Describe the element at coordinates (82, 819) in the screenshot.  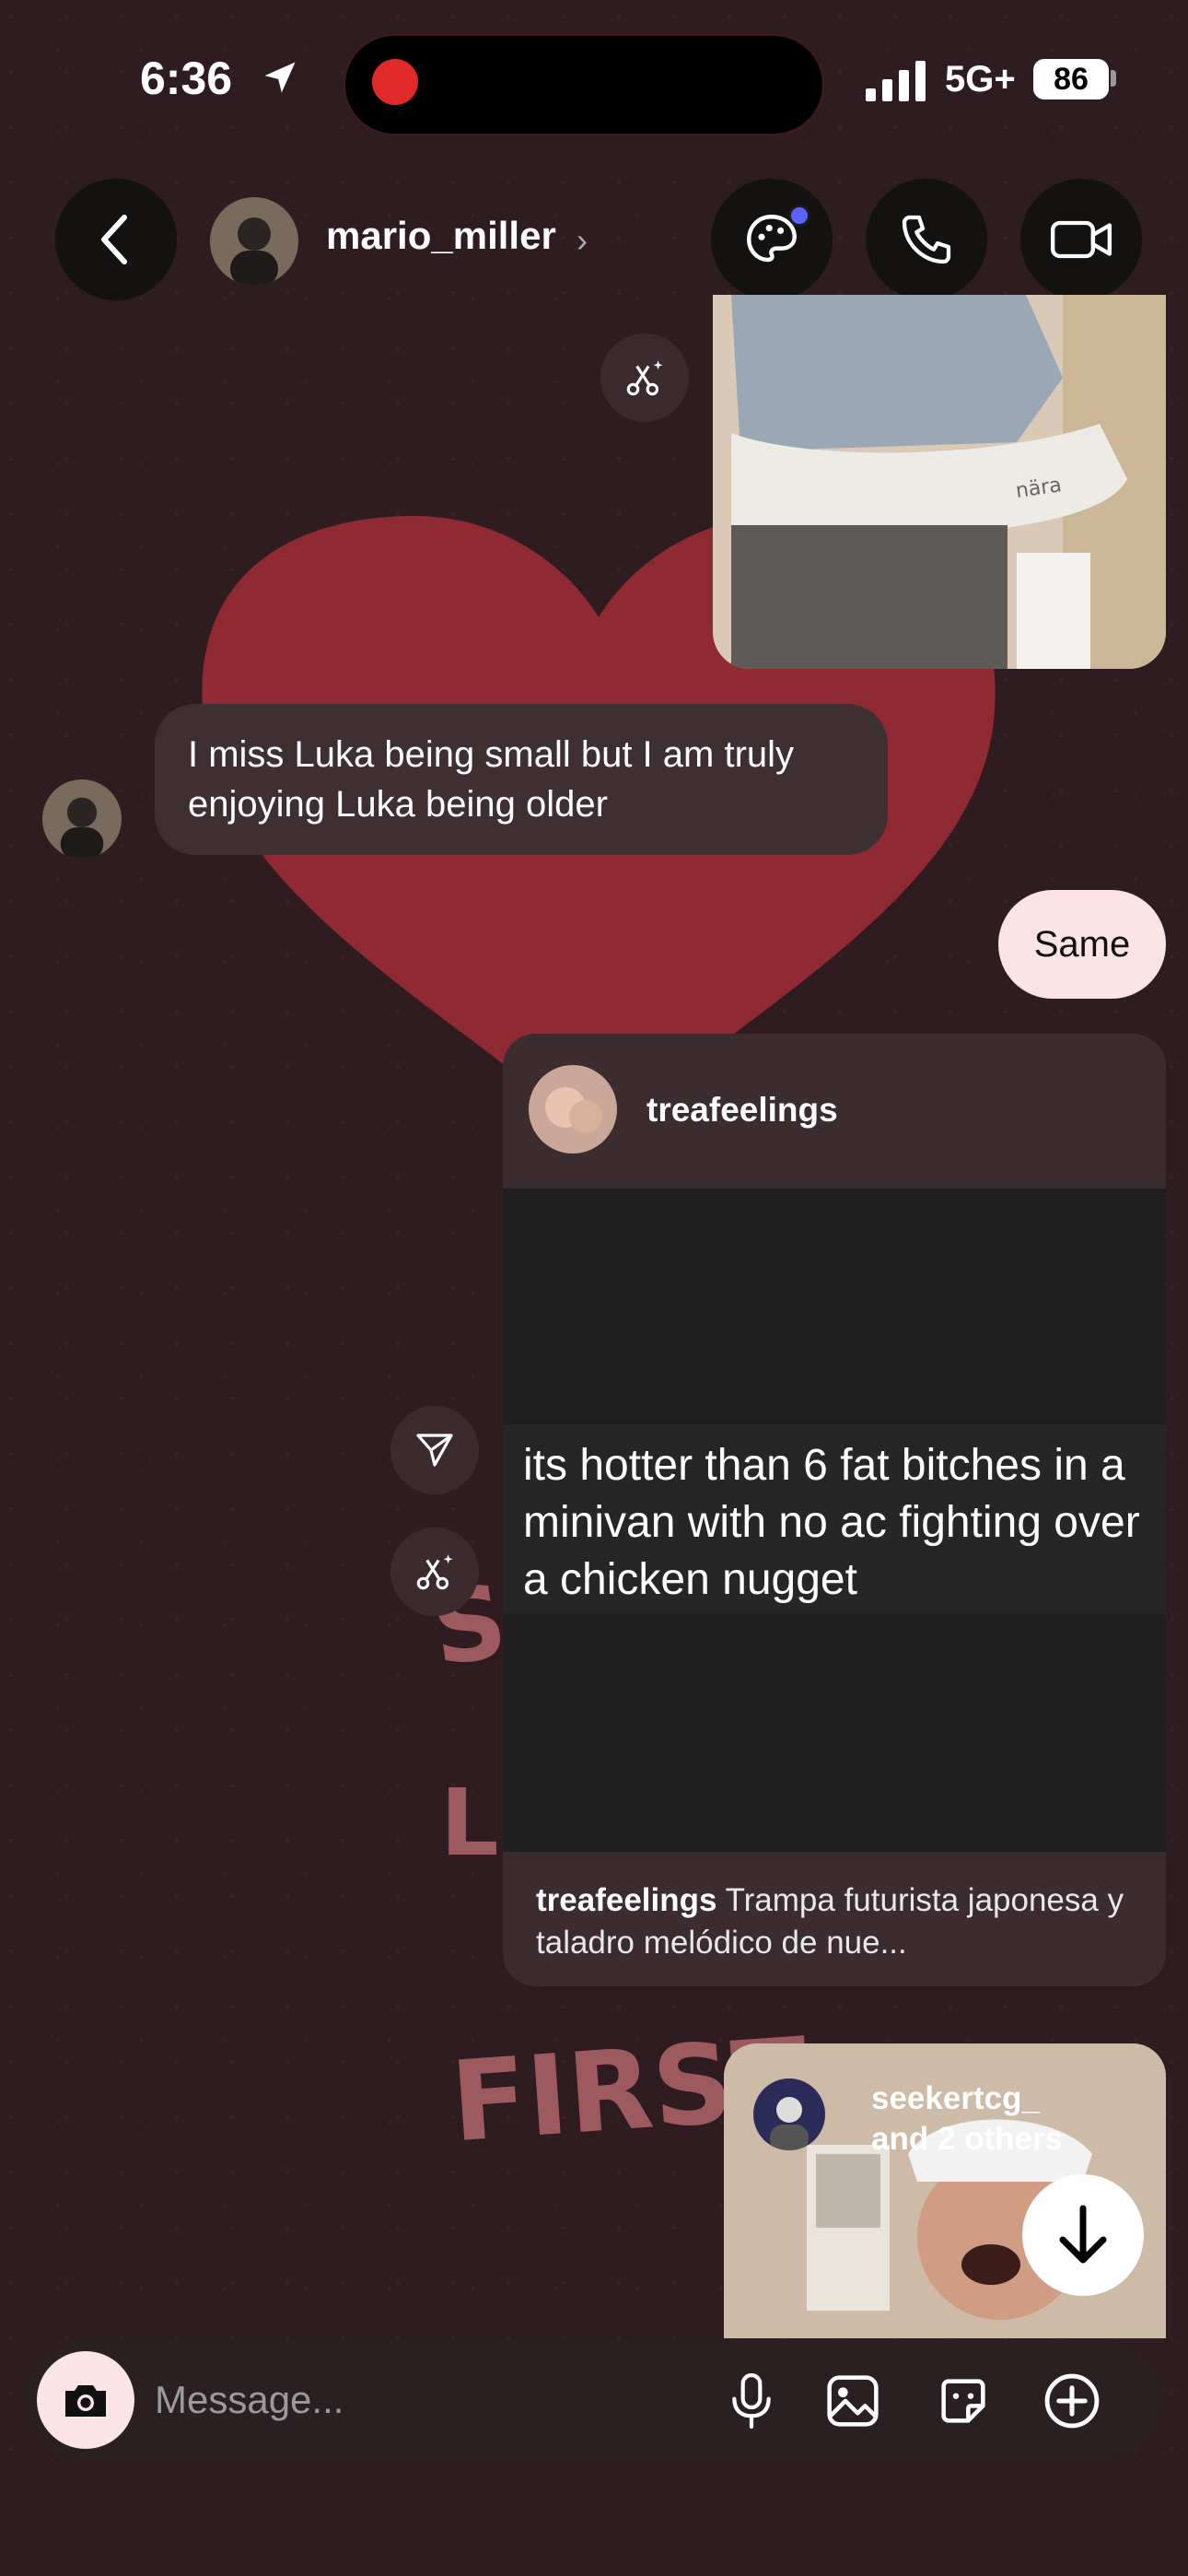
I see `sender-avatar` at that location.